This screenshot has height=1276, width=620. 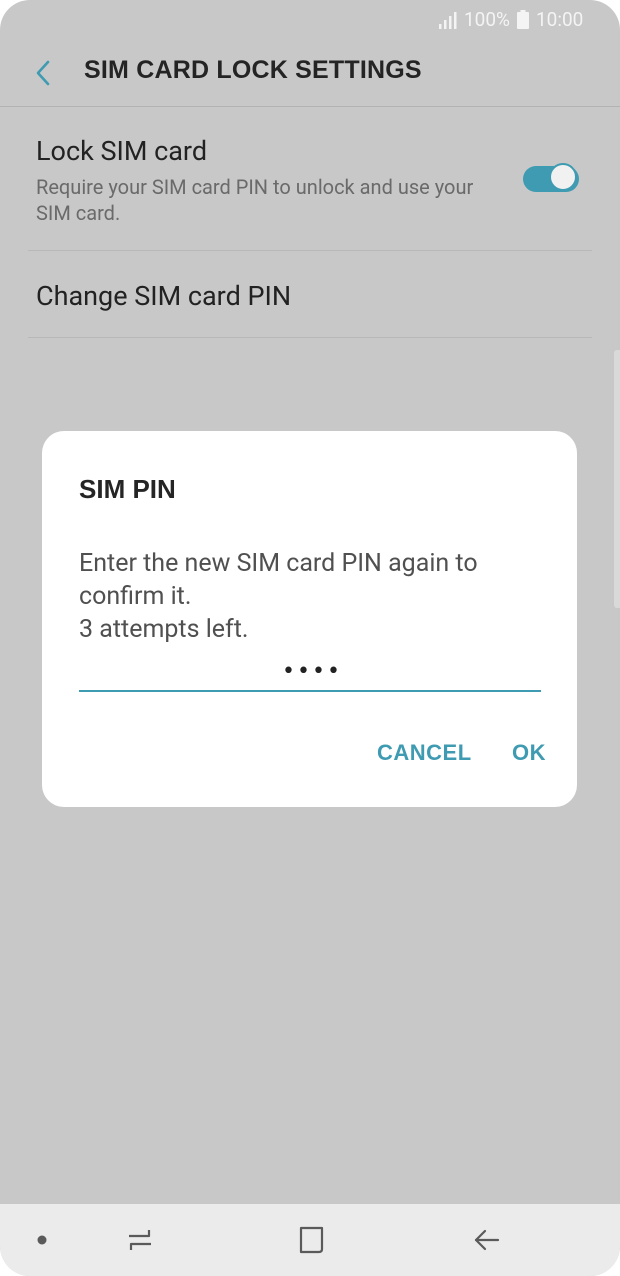 What do you see at coordinates (523, 19) in the screenshot?
I see `battery-icon` at bounding box center [523, 19].